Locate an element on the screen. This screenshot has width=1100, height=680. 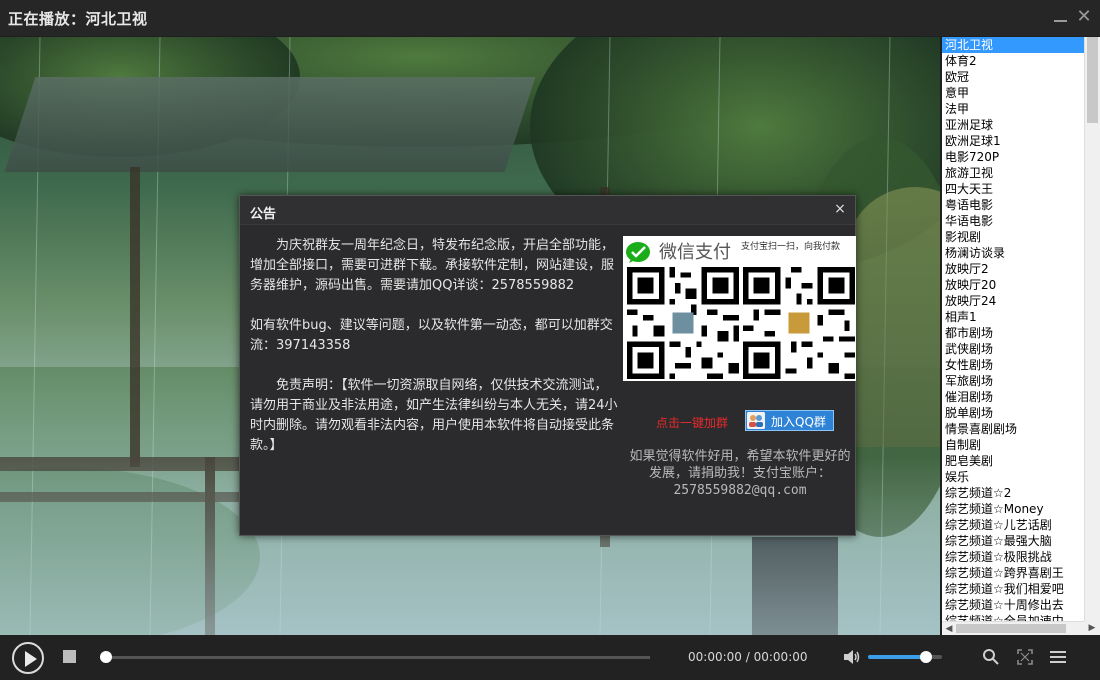
channel-item: 放映厅20 is located at coordinates (1013, 285).